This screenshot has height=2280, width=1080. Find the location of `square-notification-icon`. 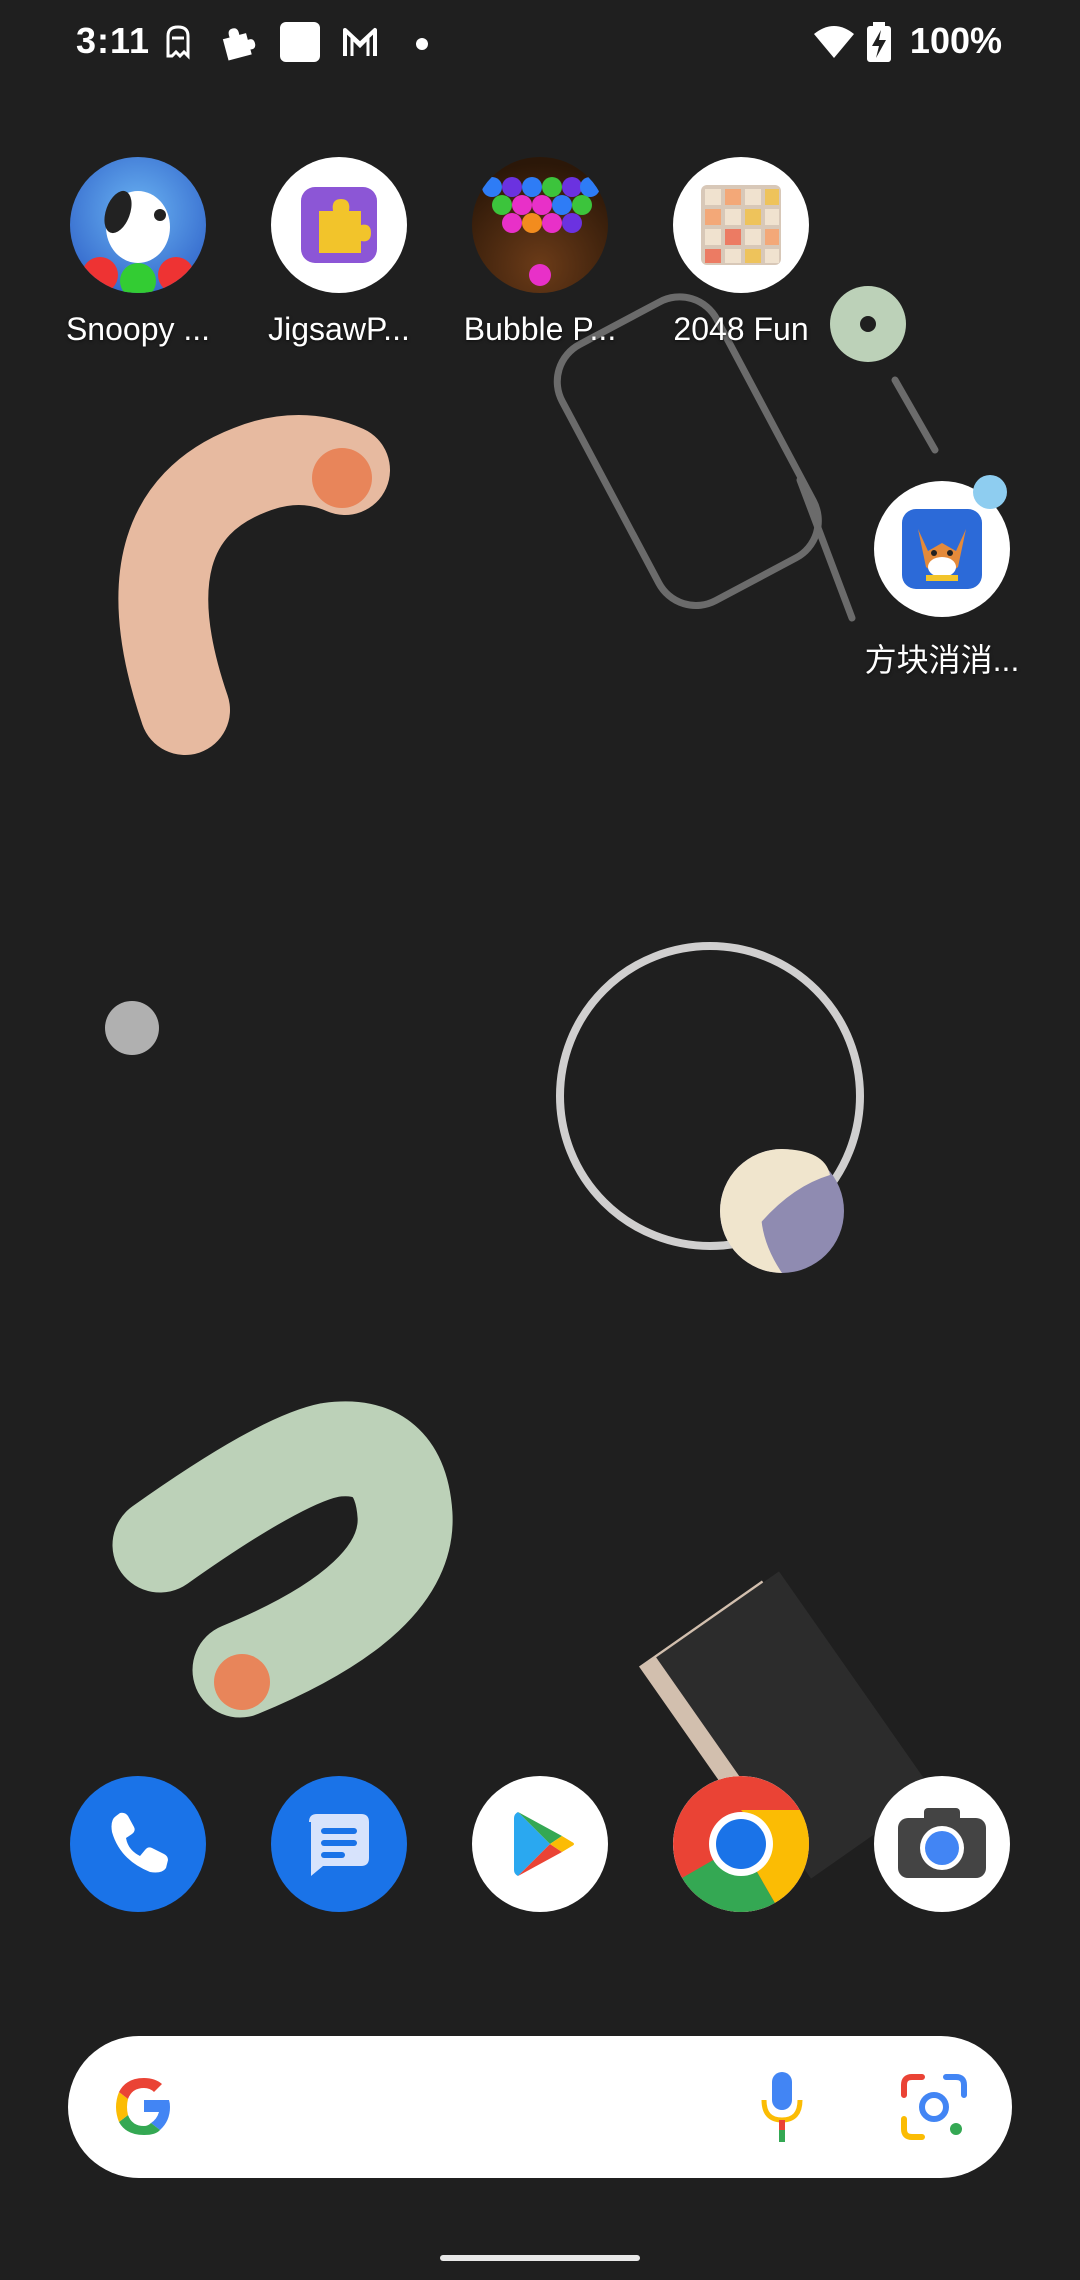

square-notification-icon is located at coordinates (300, 42).